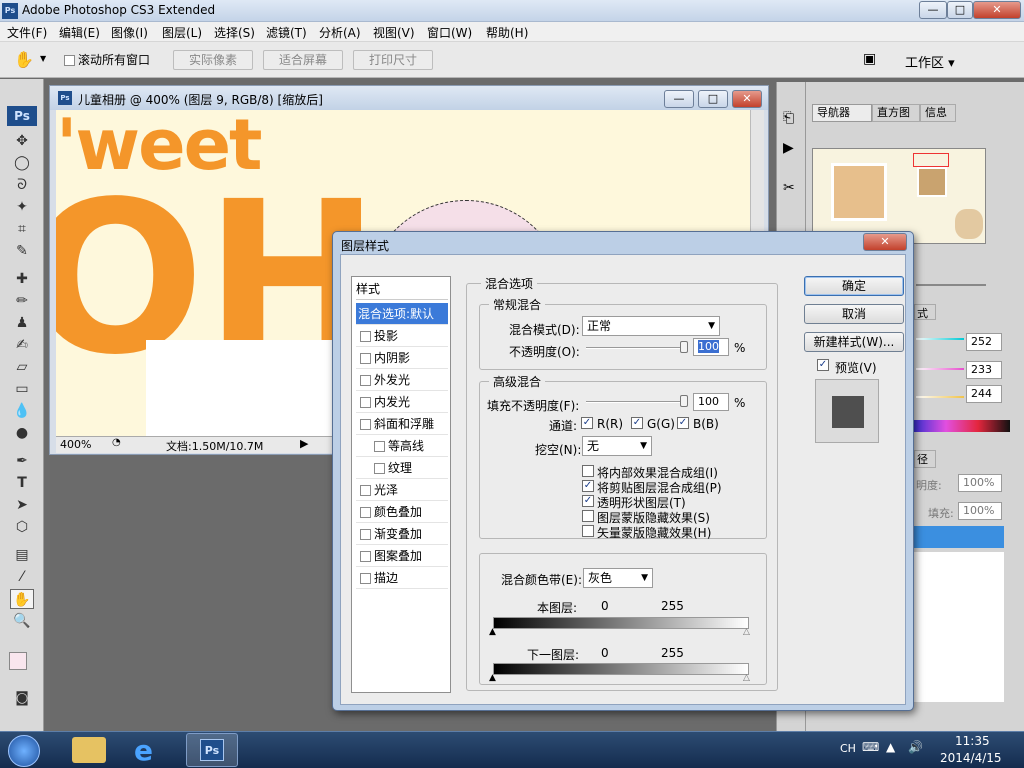 This screenshot has width=1024, height=768. I want to click on fill-opacity-field: 100, so click(711, 402).